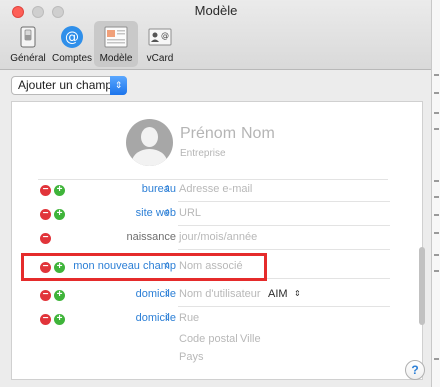 Image resolution: width=440 pixels, height=387 pixels. Describe the element at coordinates (216, 10) in the screenshot. I see `window-title: Modèle` at that location.